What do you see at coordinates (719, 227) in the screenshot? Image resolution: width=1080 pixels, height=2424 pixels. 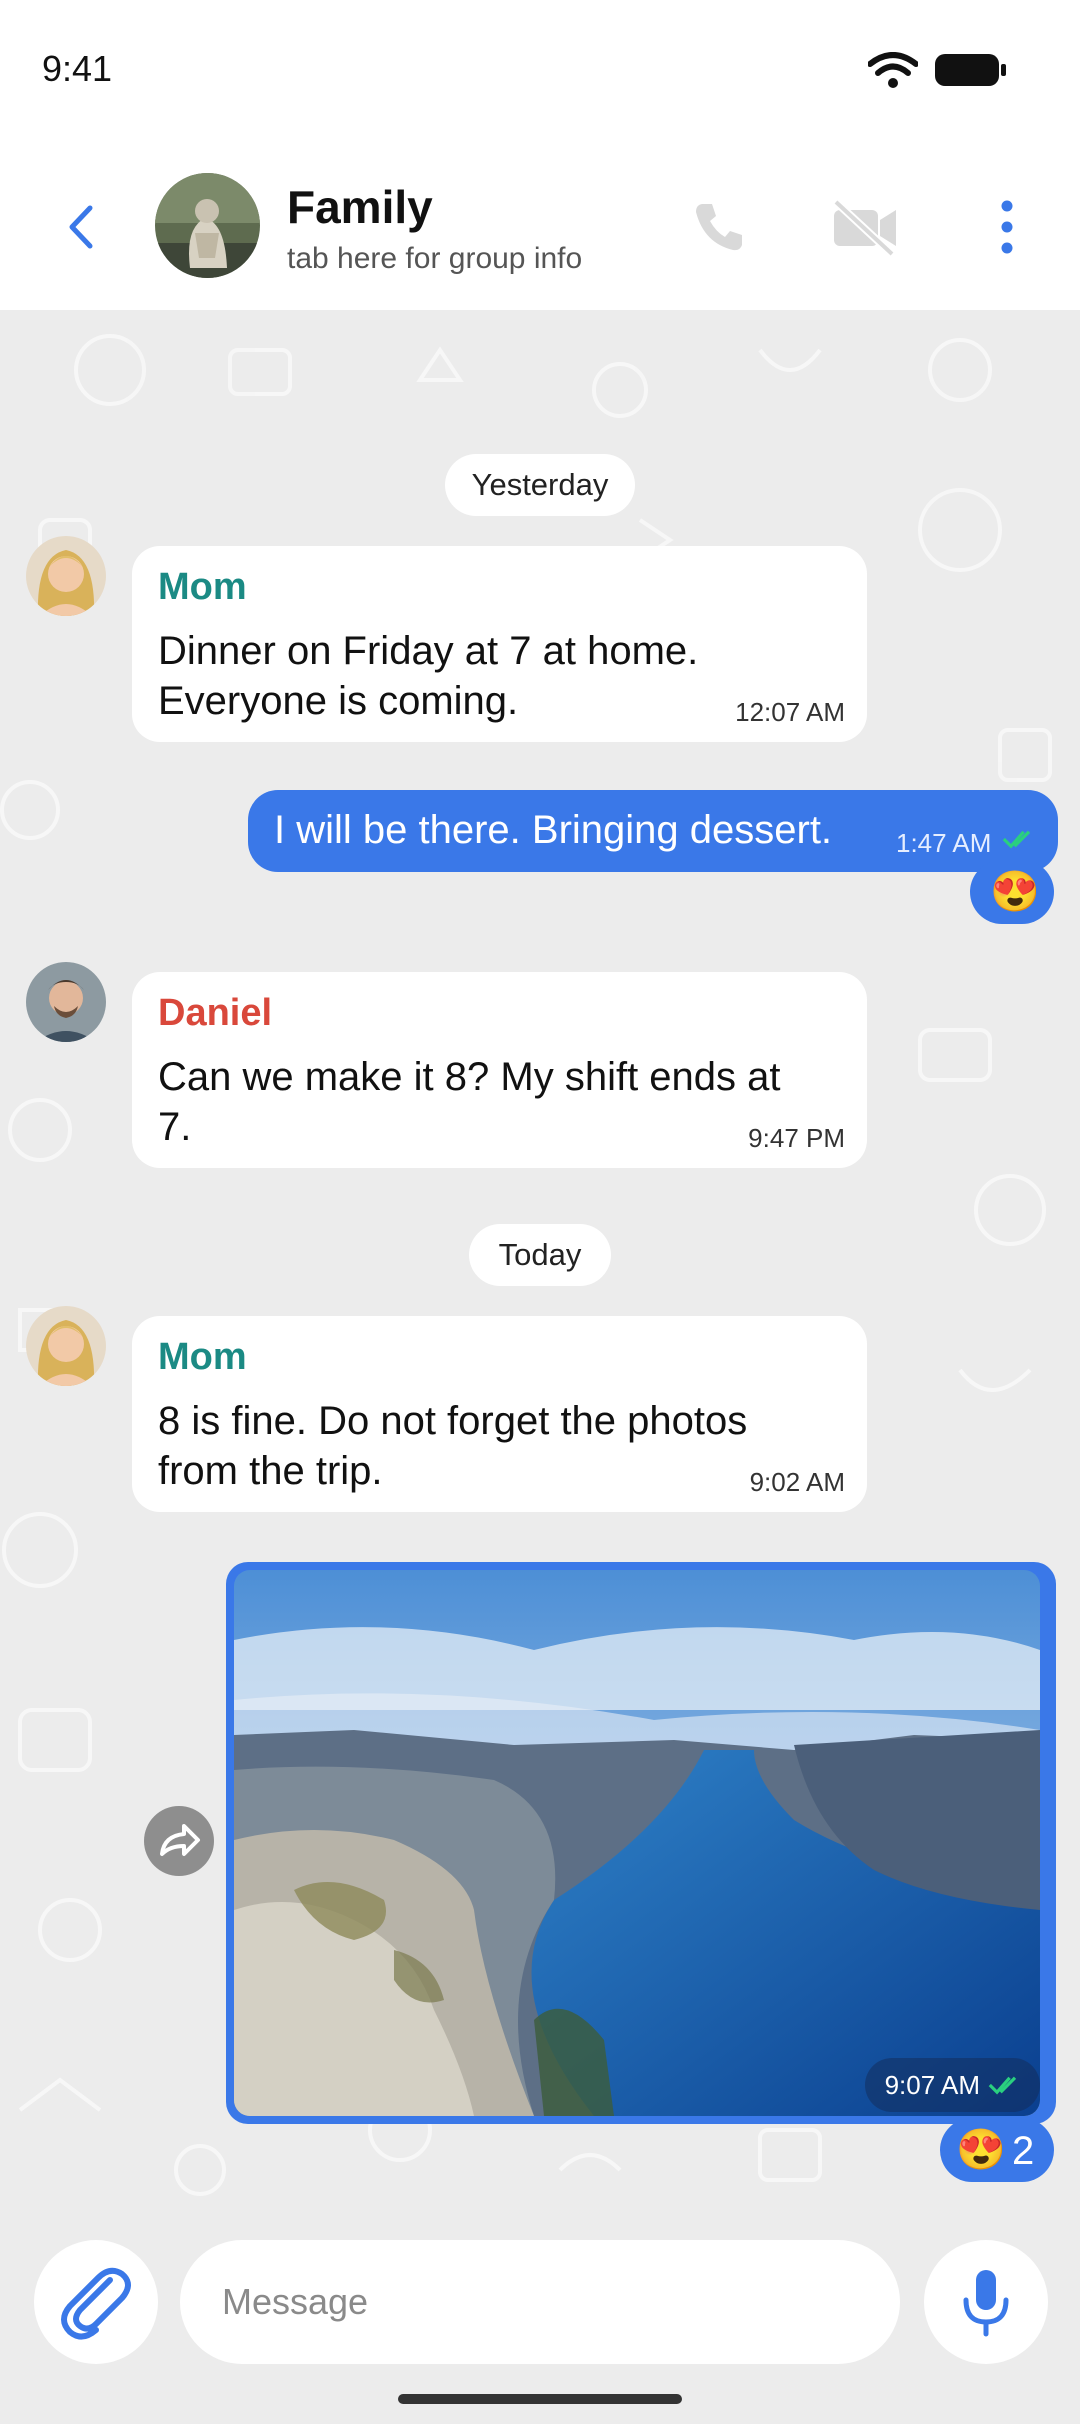 I see `call-button` at bounding box center [719, 227].